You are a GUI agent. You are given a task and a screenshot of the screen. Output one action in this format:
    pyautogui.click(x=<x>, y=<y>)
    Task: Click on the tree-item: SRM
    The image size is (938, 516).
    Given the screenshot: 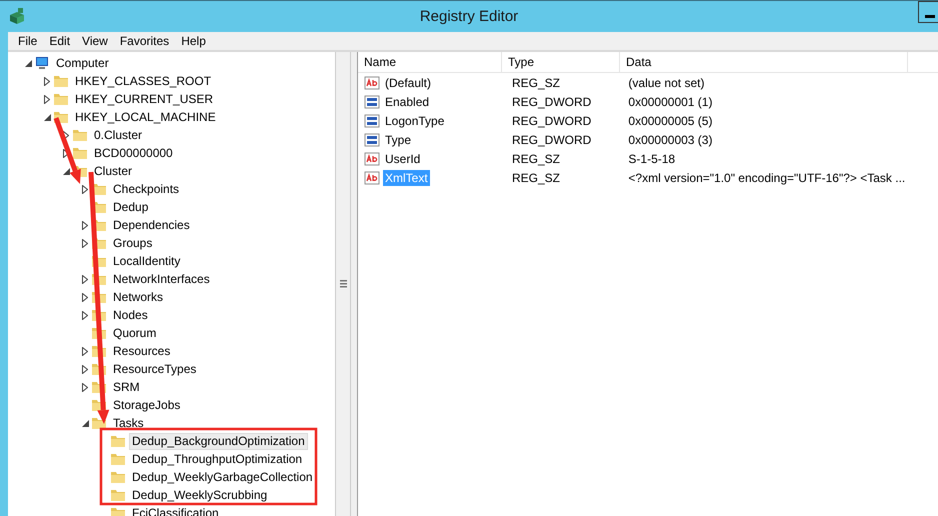 What is the action you would take?
    pyautogui.click(x=126, y=387)
    